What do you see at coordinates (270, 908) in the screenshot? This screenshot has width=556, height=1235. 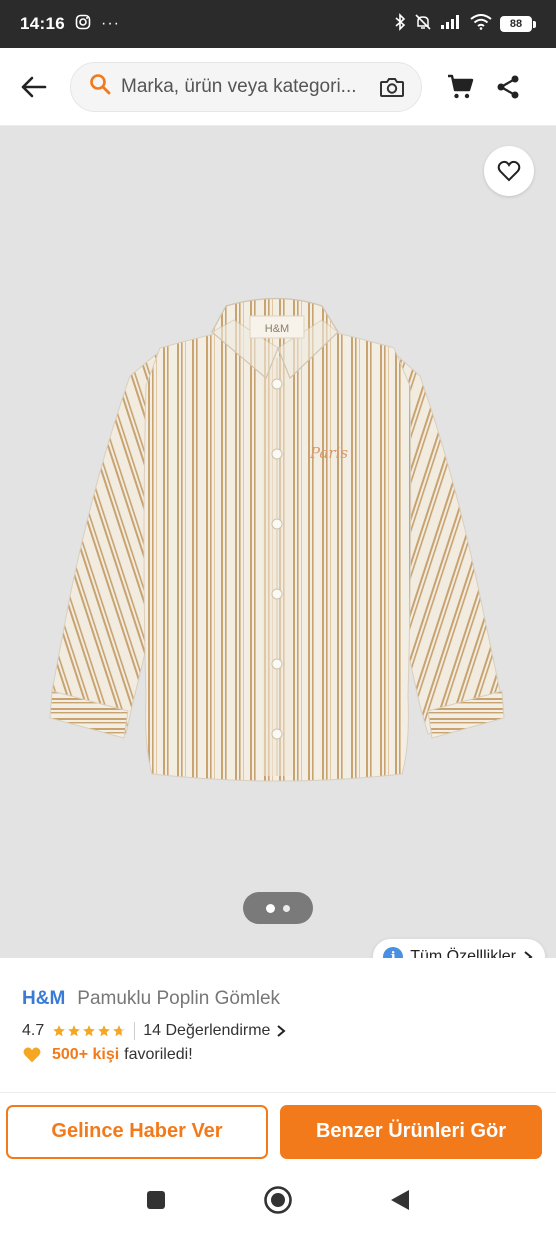 I see `pager-dot-active` at bounding box center [270, 908].